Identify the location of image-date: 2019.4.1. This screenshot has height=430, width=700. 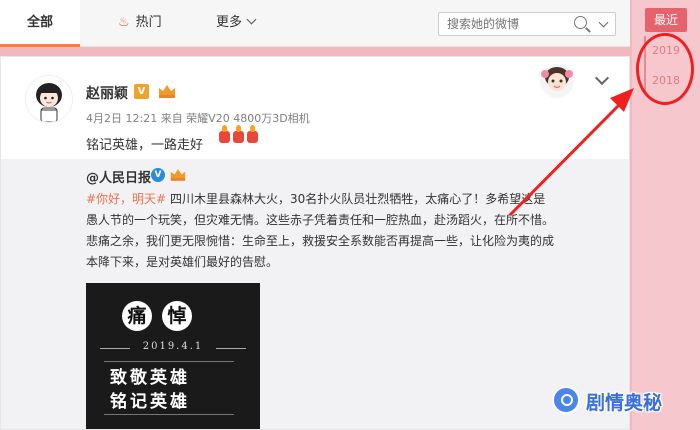
(173, 346).